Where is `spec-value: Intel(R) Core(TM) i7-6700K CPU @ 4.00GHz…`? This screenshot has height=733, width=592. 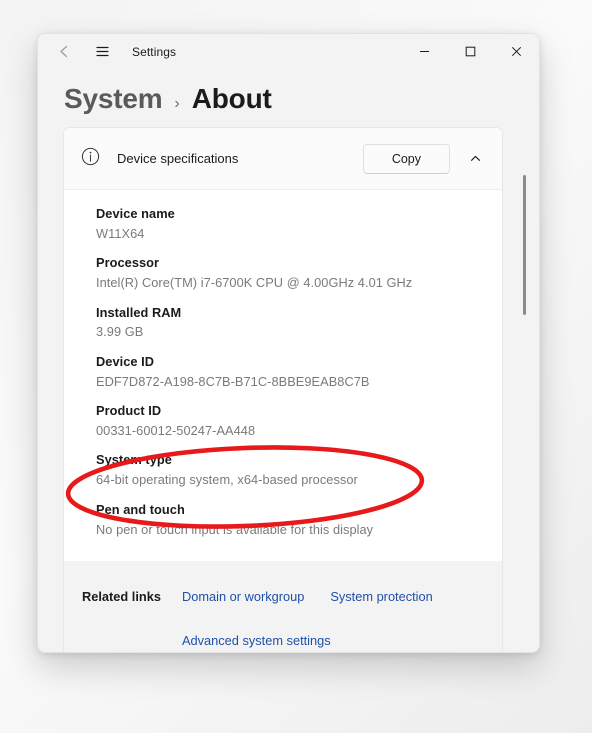
spec-value: Intel(R) Core(TM) i7-6700K CPU @ 4.00GHz… is located at coordinates (254, 283).